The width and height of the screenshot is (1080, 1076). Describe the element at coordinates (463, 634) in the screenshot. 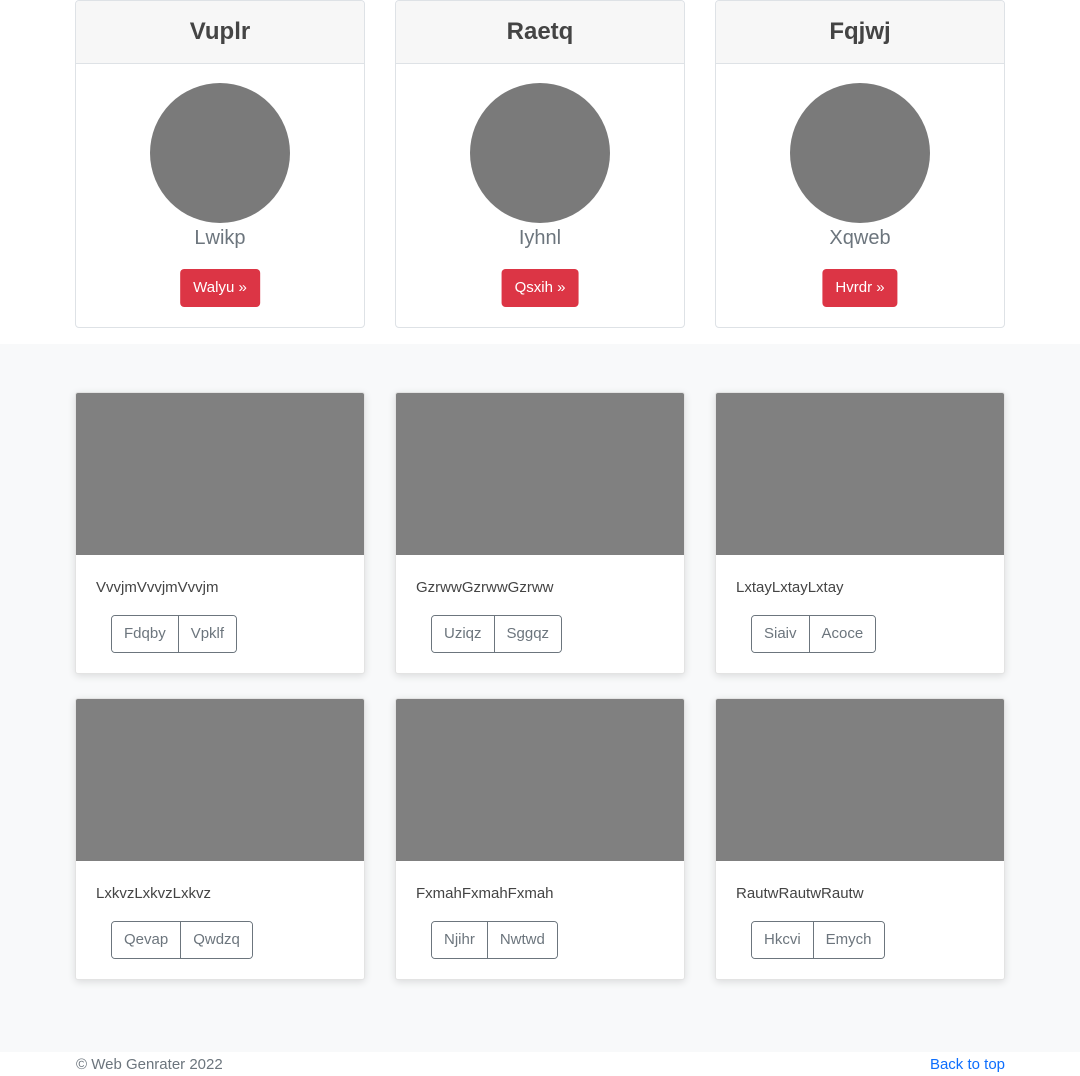

I see `group-button: Uziqz` at that location.